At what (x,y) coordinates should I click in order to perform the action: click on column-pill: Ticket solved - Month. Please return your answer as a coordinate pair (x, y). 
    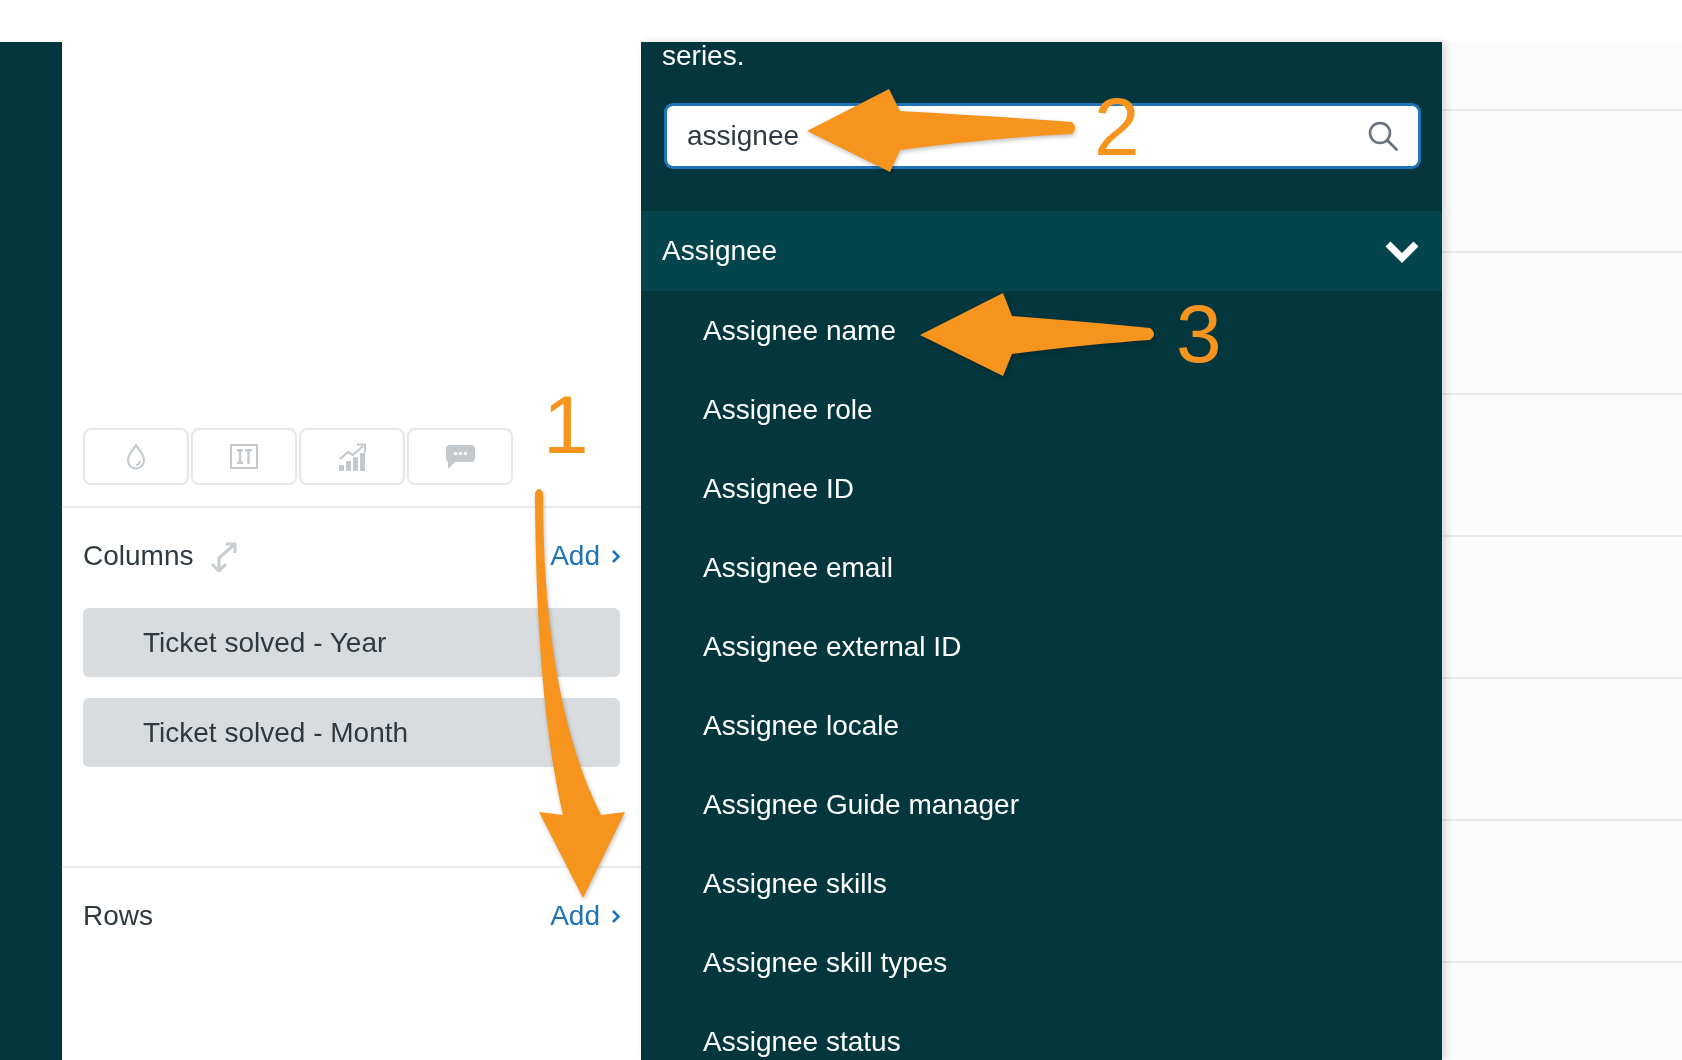
    Looking at the image, I should click on (351, 732).